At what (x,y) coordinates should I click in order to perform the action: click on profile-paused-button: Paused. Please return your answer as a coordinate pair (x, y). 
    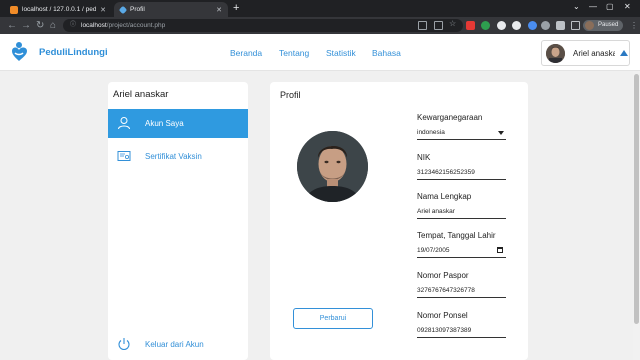
    Looking at the image, I should click on (603, 25).